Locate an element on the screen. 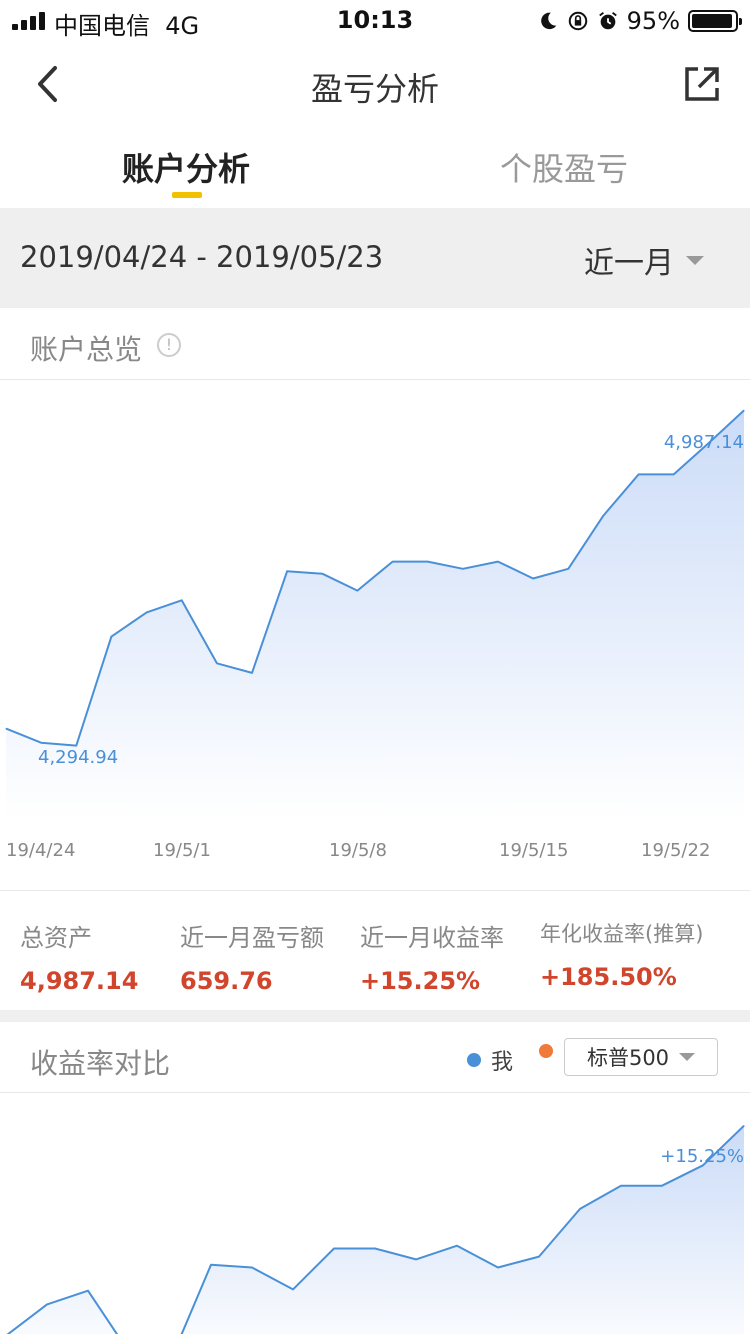  x-tick-label: 19/5/22 is located at coordinates (676, 850).